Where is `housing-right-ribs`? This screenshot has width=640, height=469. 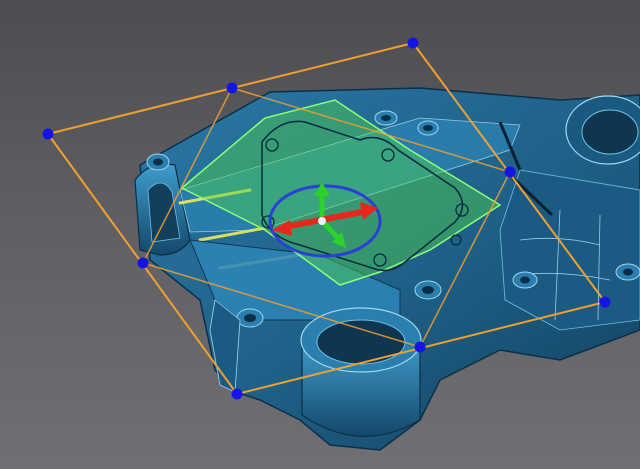
housing-right-ribs is located at coordinates (569, 250).